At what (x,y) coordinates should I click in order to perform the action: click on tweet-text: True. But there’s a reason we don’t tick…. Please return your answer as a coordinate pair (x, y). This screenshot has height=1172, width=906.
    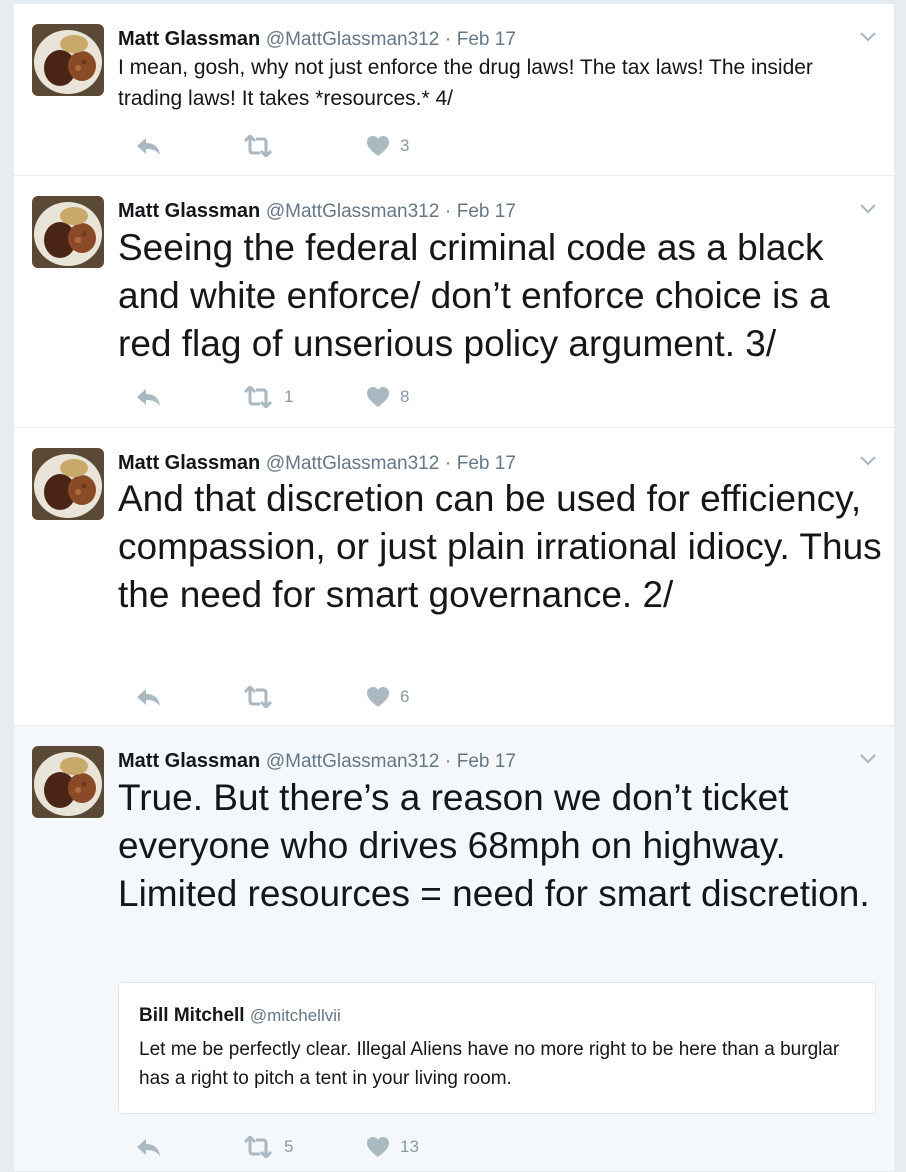
    Looking at the image, I should click on (494, 845).